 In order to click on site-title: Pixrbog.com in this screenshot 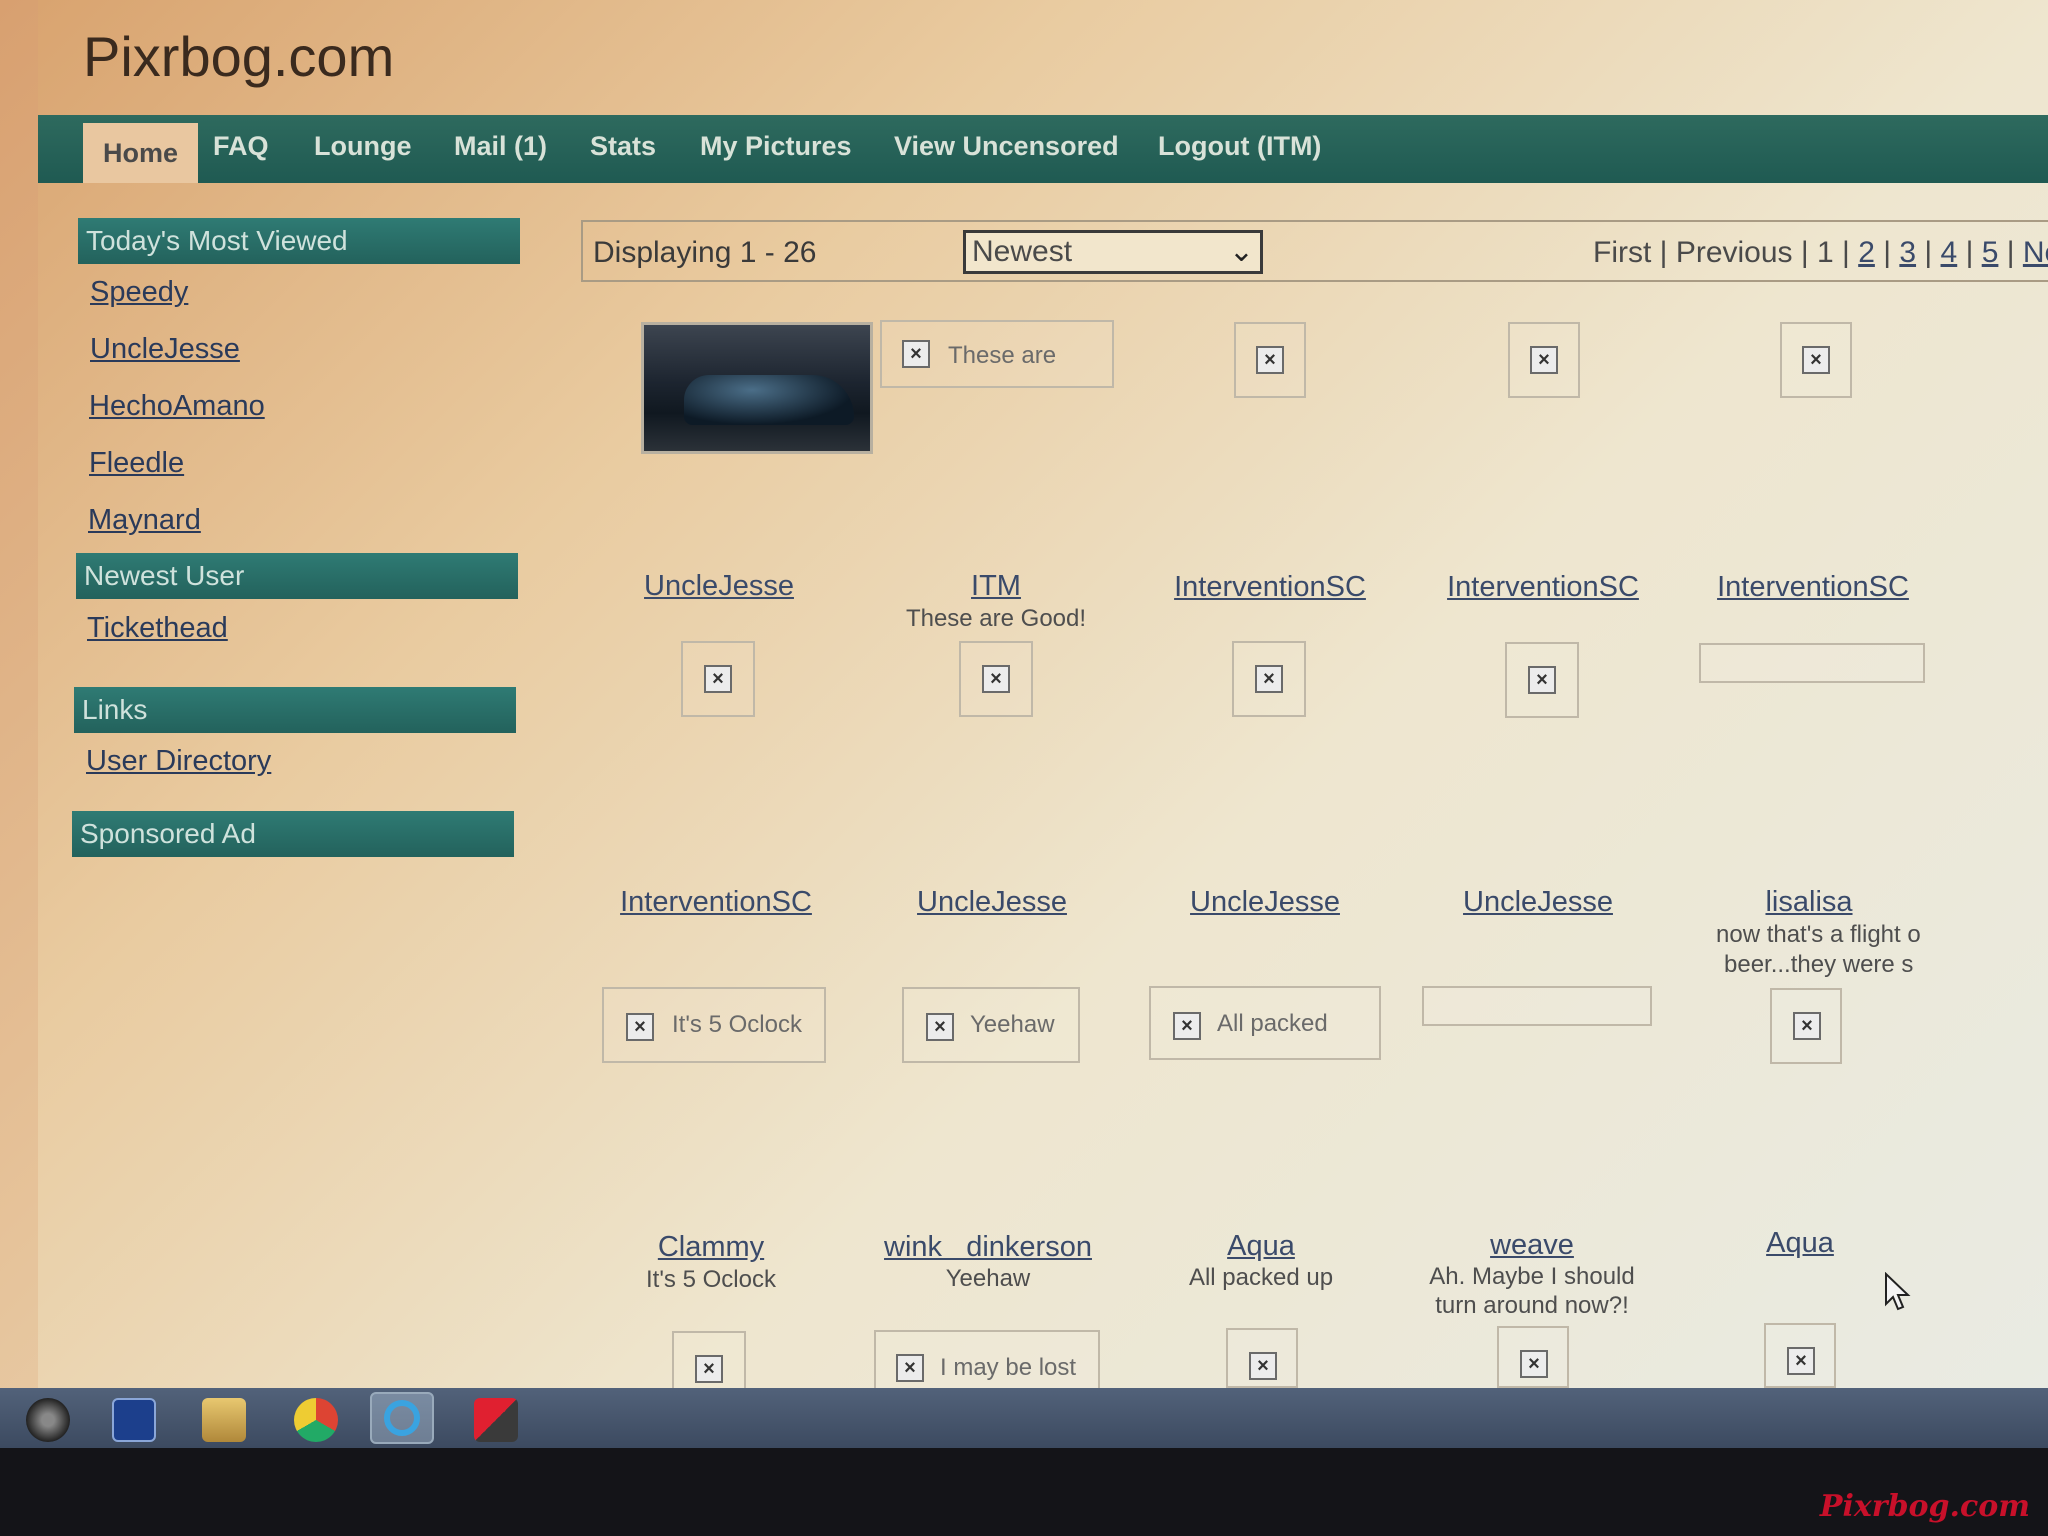, I will do `click(238, 56)`.